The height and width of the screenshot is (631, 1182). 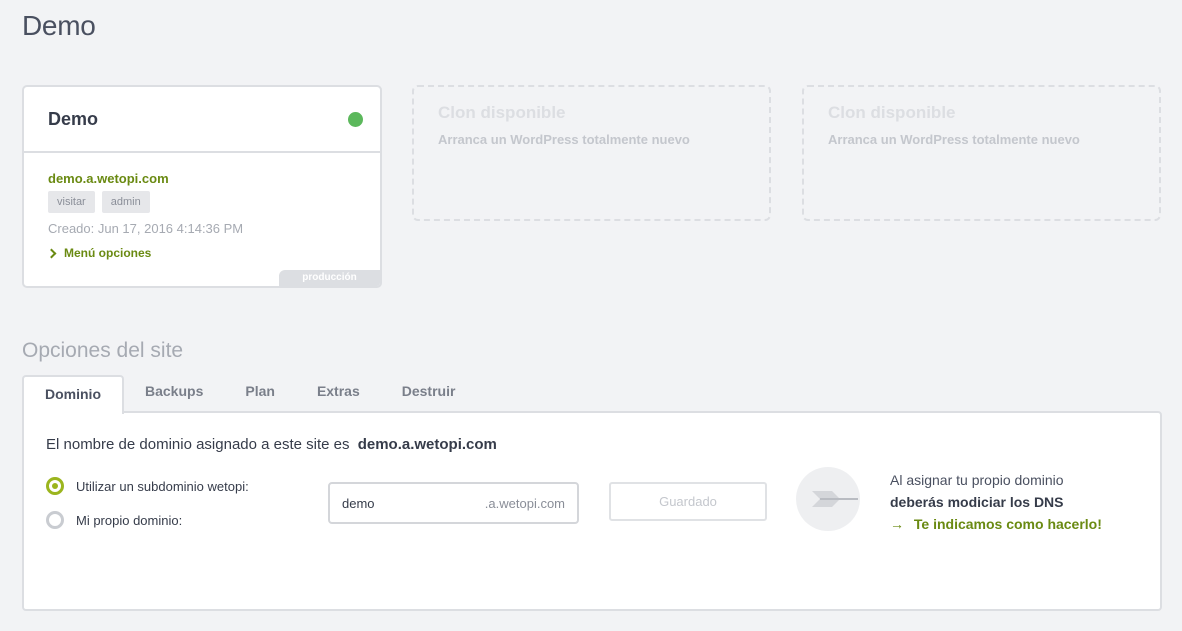 What do you see at coordinates (125, 202) in the screenshot?
I see `admin-button: admin` at bounding box center [125, 202].